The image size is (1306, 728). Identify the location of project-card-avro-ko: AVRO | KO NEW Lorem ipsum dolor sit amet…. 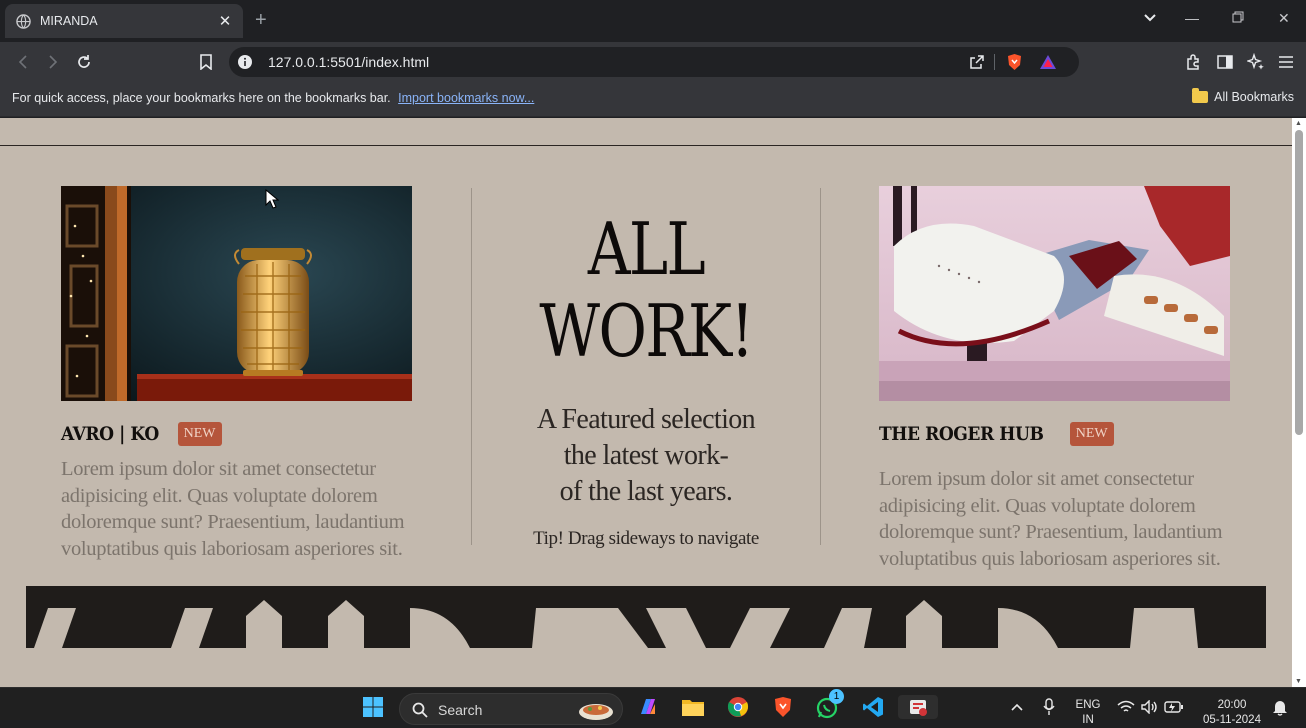
(241, 374).